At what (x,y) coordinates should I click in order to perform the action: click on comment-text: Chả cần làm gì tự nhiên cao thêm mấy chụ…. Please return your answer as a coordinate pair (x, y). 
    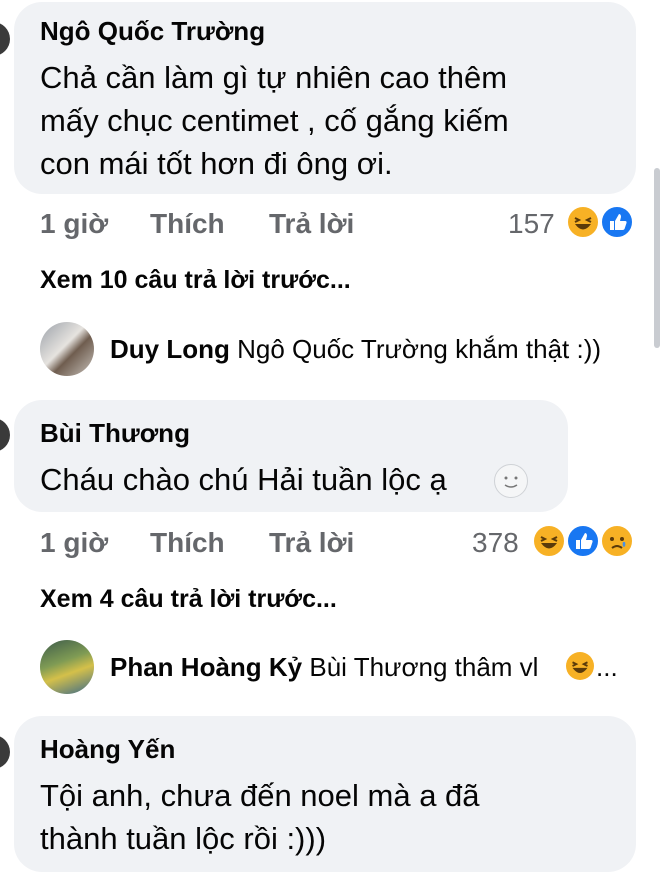
    Looking at the image, I should click on (274, 120).